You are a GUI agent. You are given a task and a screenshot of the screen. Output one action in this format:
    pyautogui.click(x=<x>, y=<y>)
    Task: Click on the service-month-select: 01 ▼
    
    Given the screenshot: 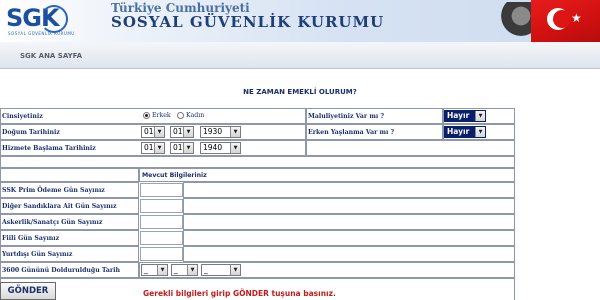 What is the action you would take?
    pyautogui.click(x=182, y=148)
    